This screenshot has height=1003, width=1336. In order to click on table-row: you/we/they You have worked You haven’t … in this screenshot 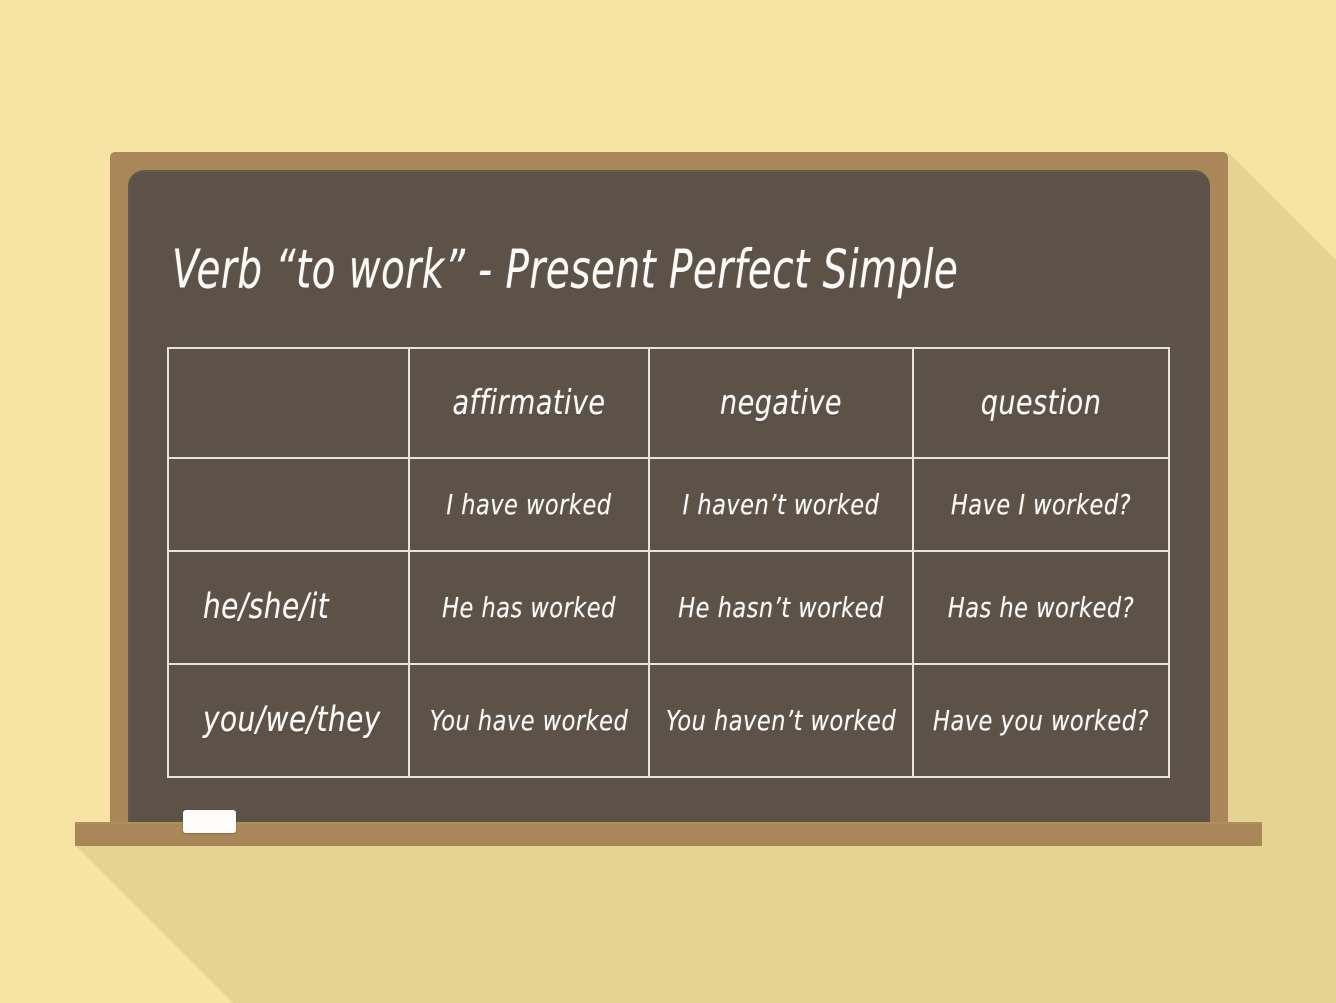, I will do `click(668, 720)`.